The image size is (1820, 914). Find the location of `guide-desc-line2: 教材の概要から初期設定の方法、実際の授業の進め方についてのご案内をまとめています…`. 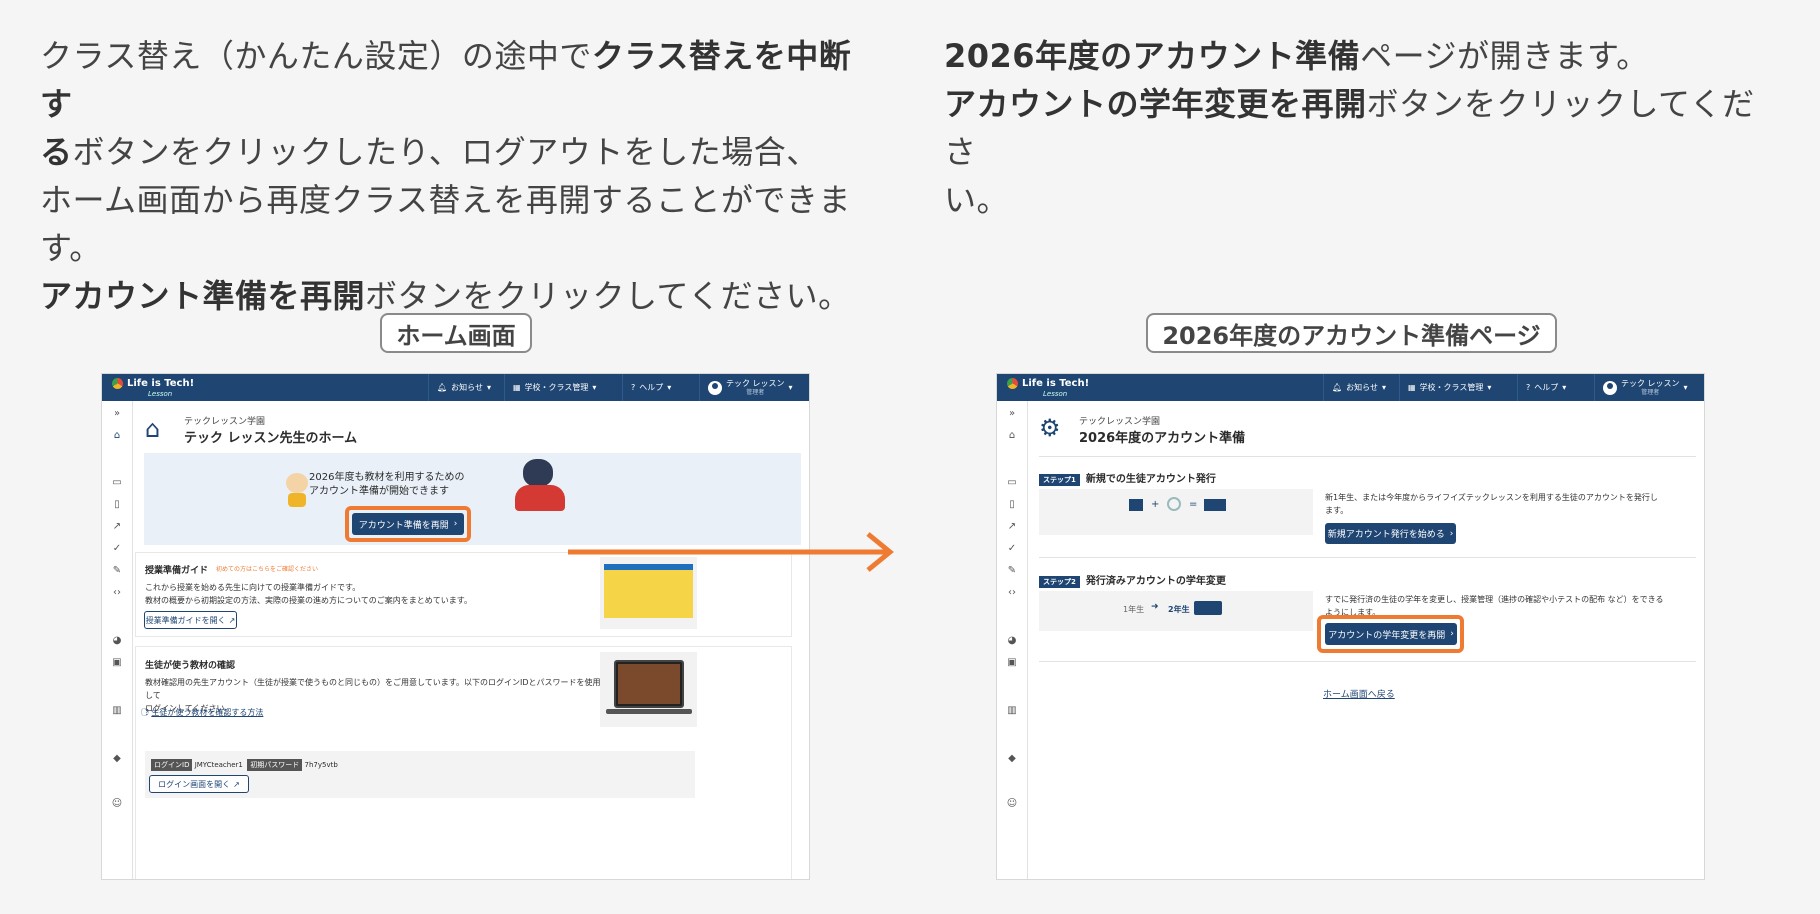

guide-desc-line2: 教材の概要から初期設定の方法、実際の授業の進め方についてのご案内をまとめています… is located at coordinates (308, 600).